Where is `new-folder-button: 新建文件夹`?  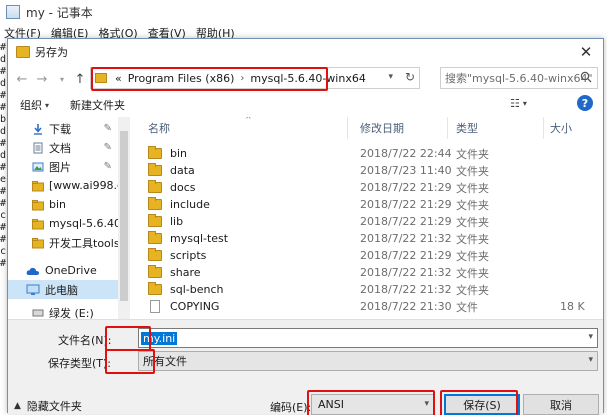
new-folder-button: 新建文件夹 is located at coordinates (97, 105).